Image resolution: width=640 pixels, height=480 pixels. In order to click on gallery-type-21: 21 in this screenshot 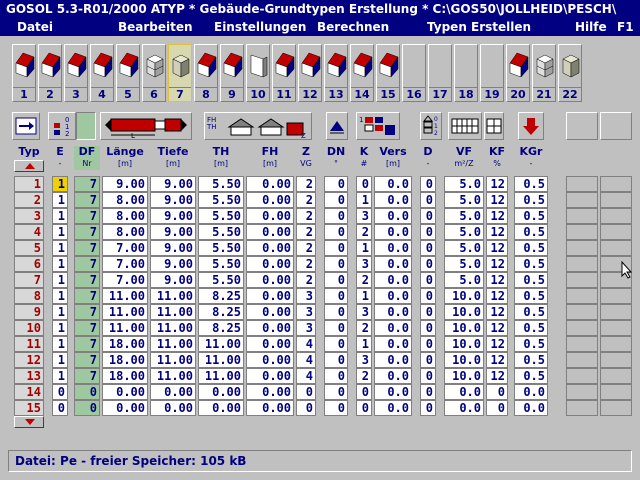, I will do `click(544, 73)`.